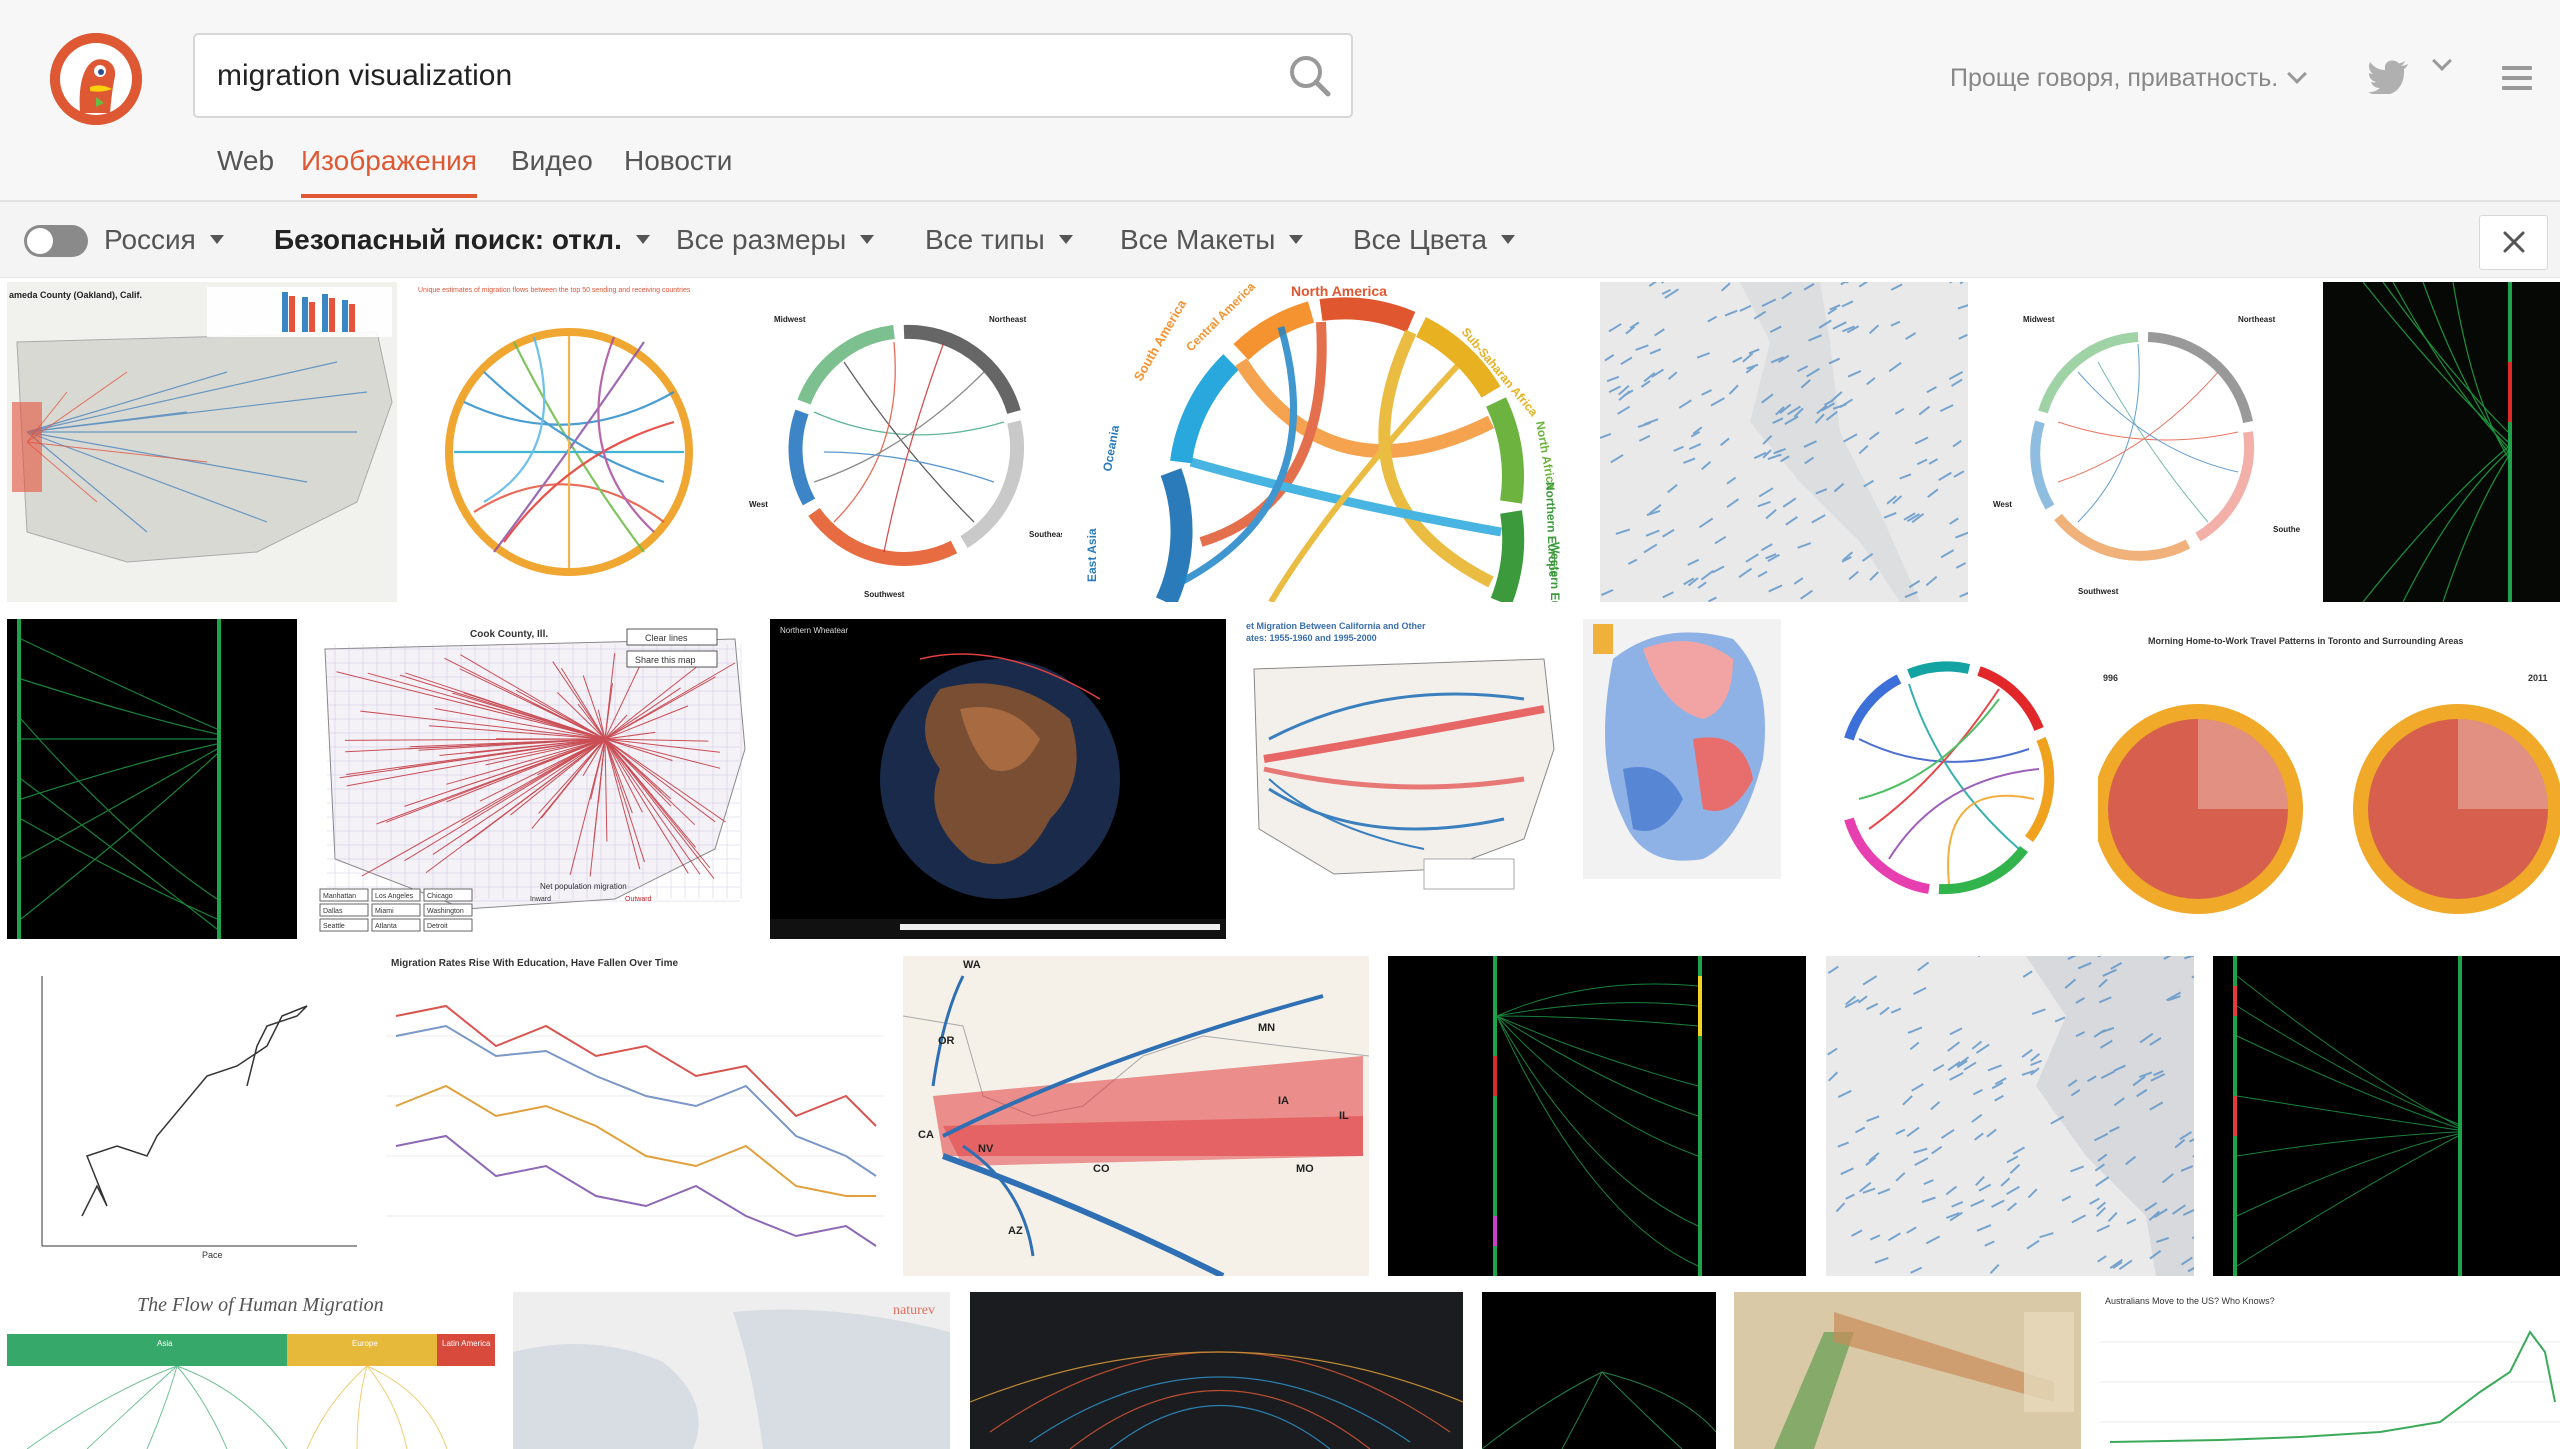 This screenshot has width=2560, height=1449. I want to click on close-icon, so click(2513, 242).